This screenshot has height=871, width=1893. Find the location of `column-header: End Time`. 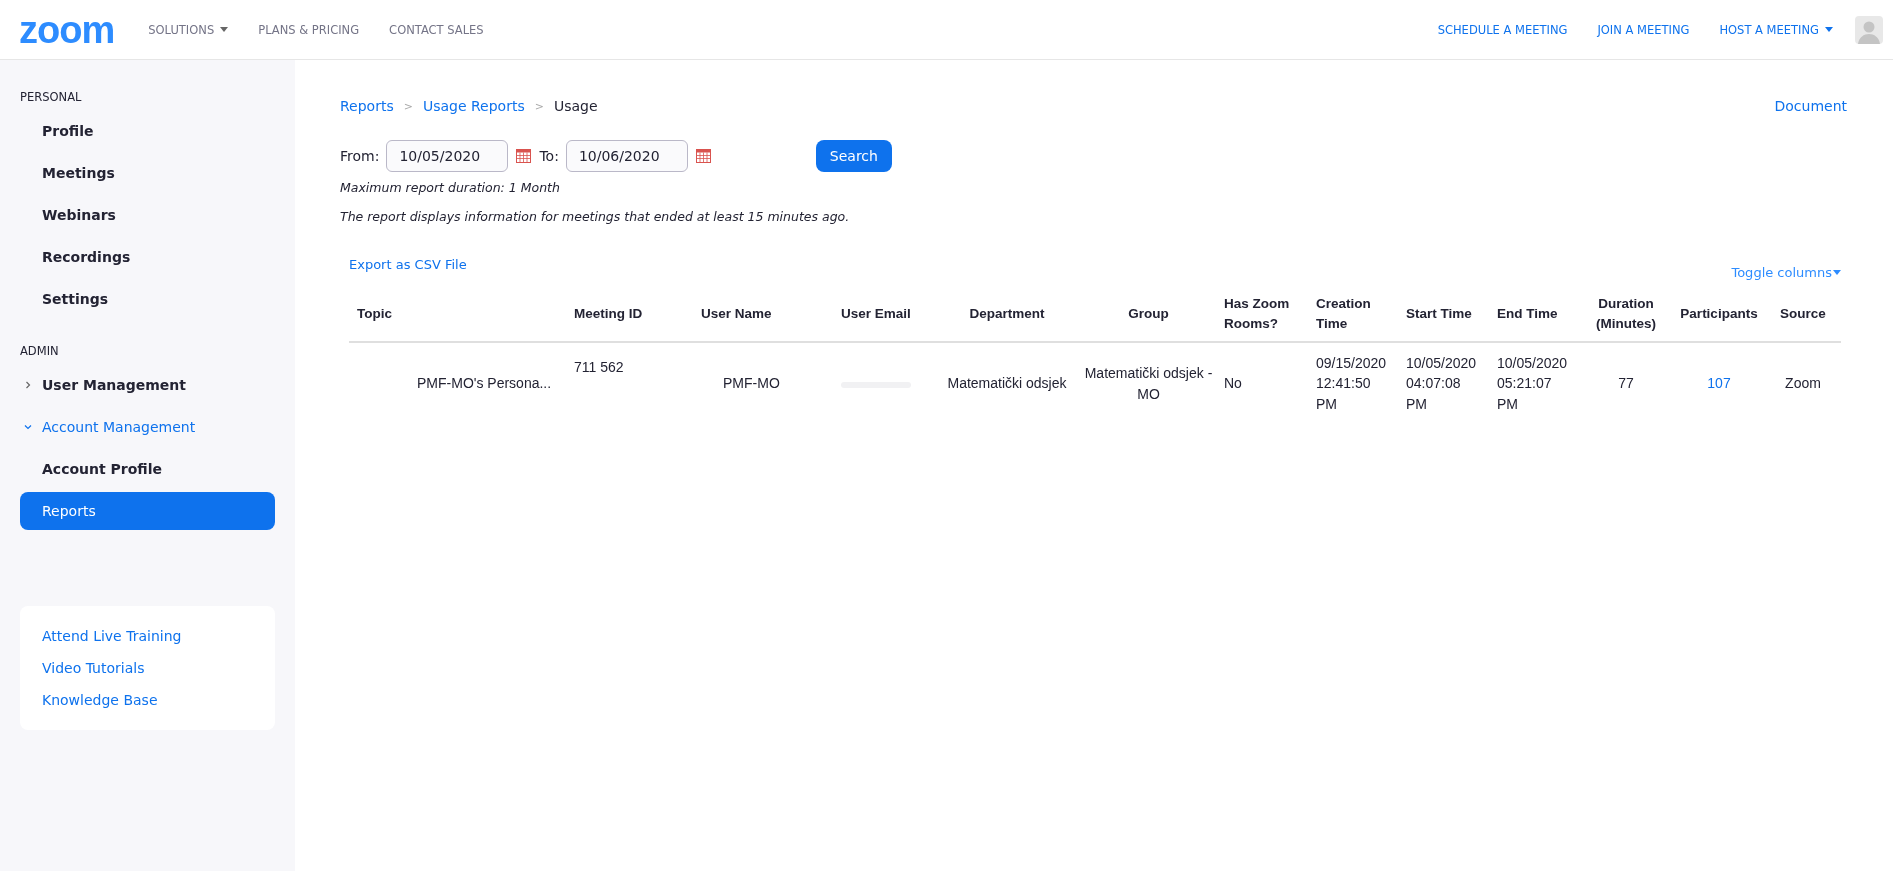

column-header: End Time is located at coordinates (1534, 314).